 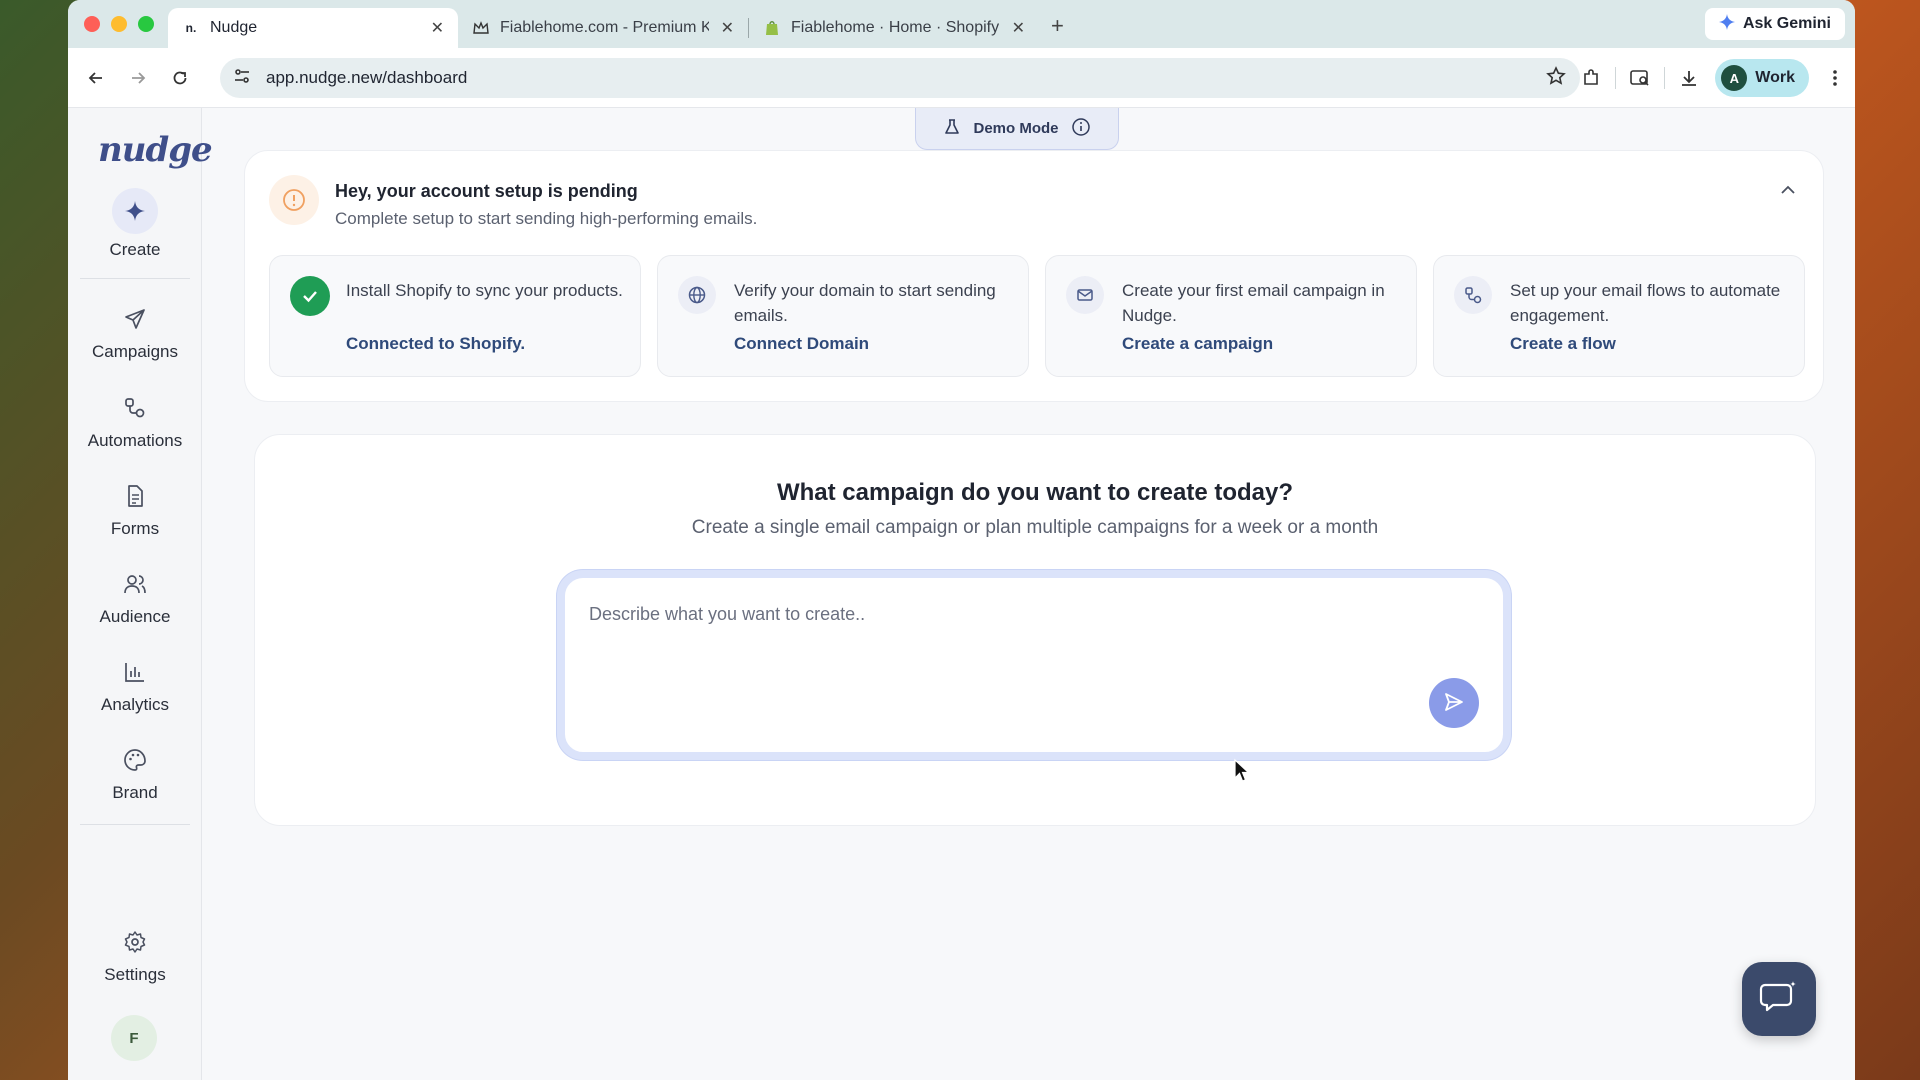 What do you see at coordinates (294, 200) in the screenshot?
I see `warning-icon` at bounding box center [294, 200].